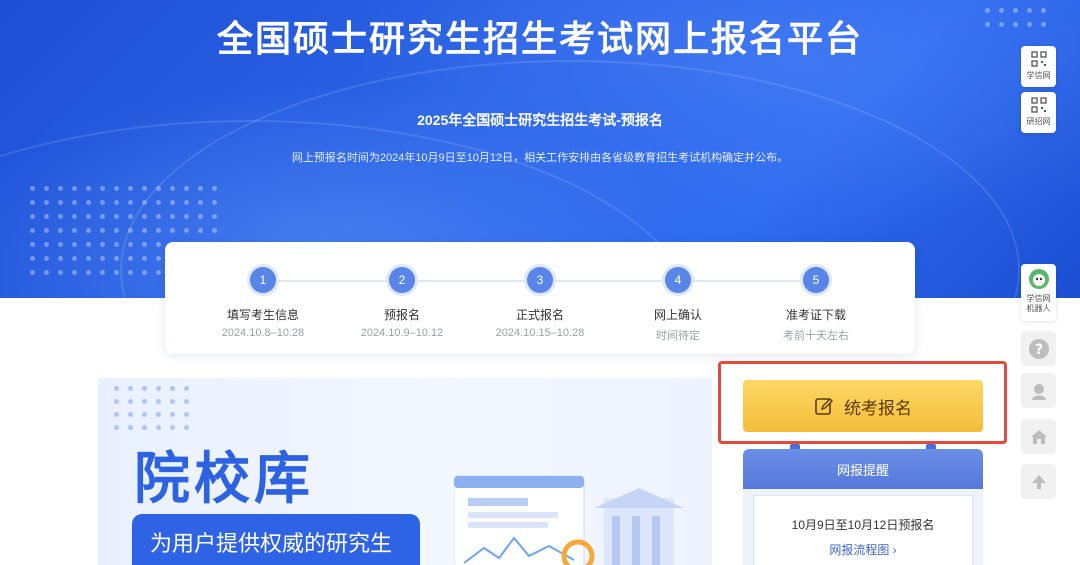 The width and height of the screenshot is (1080, 565). I want to click on question-icon: ?, so click(1038, 348).